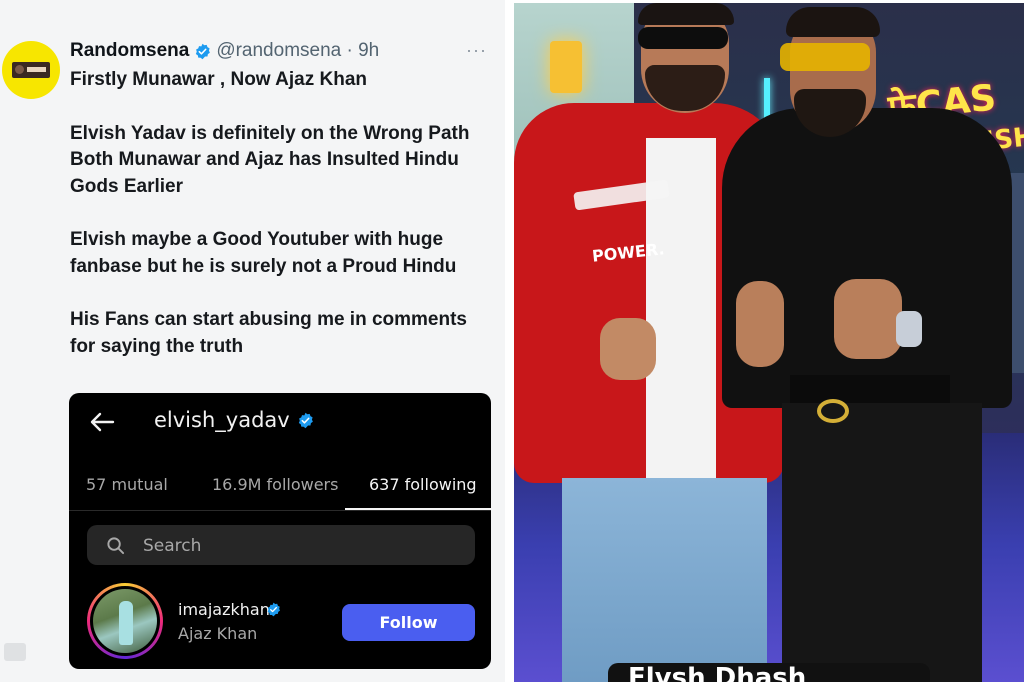 This screenshot has height=682, width=1024. What do you see at coordinates (222, 420) in the screenshot?
I see `instagram-username: elvish_yadav` at bounding box center [222, 420].